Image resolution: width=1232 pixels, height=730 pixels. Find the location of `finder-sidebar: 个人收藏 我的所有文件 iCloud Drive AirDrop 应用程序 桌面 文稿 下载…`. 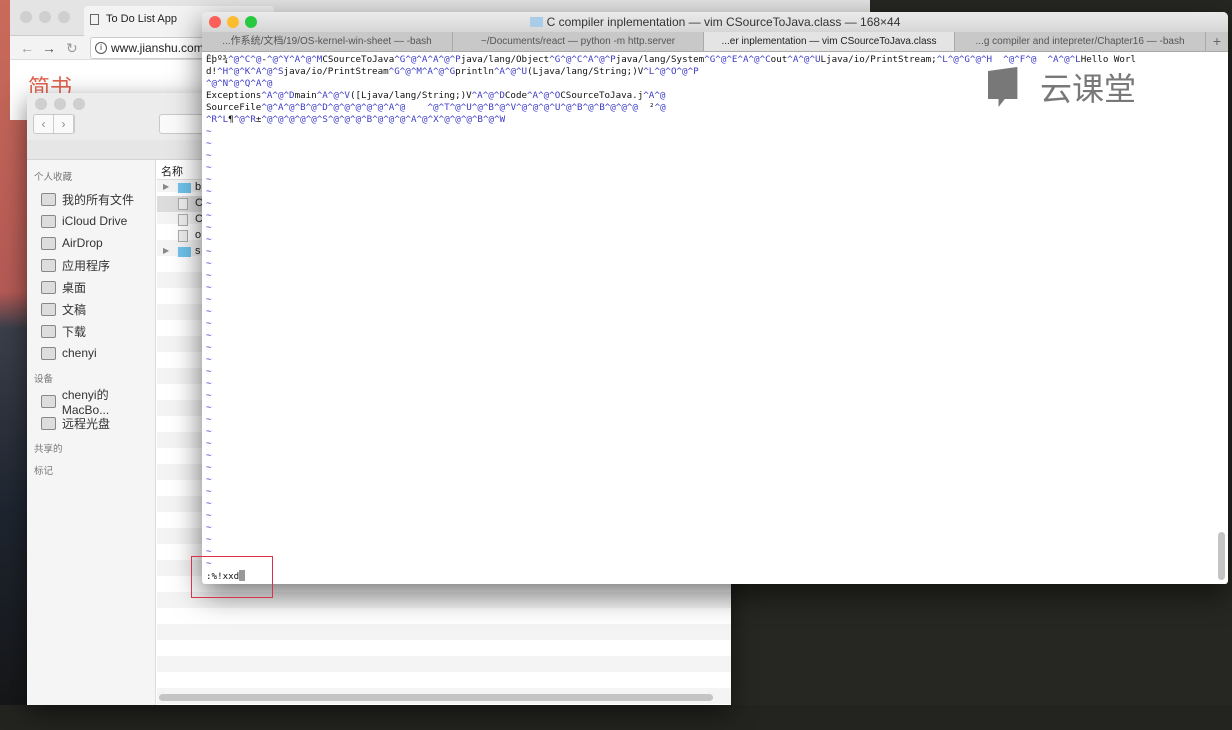

finder-sidebar: 个人收藏 我的所有文件 iCloud Drive AirDrop 应用程序 桌面 文稿 下载… is located at coordinates (91, 432).